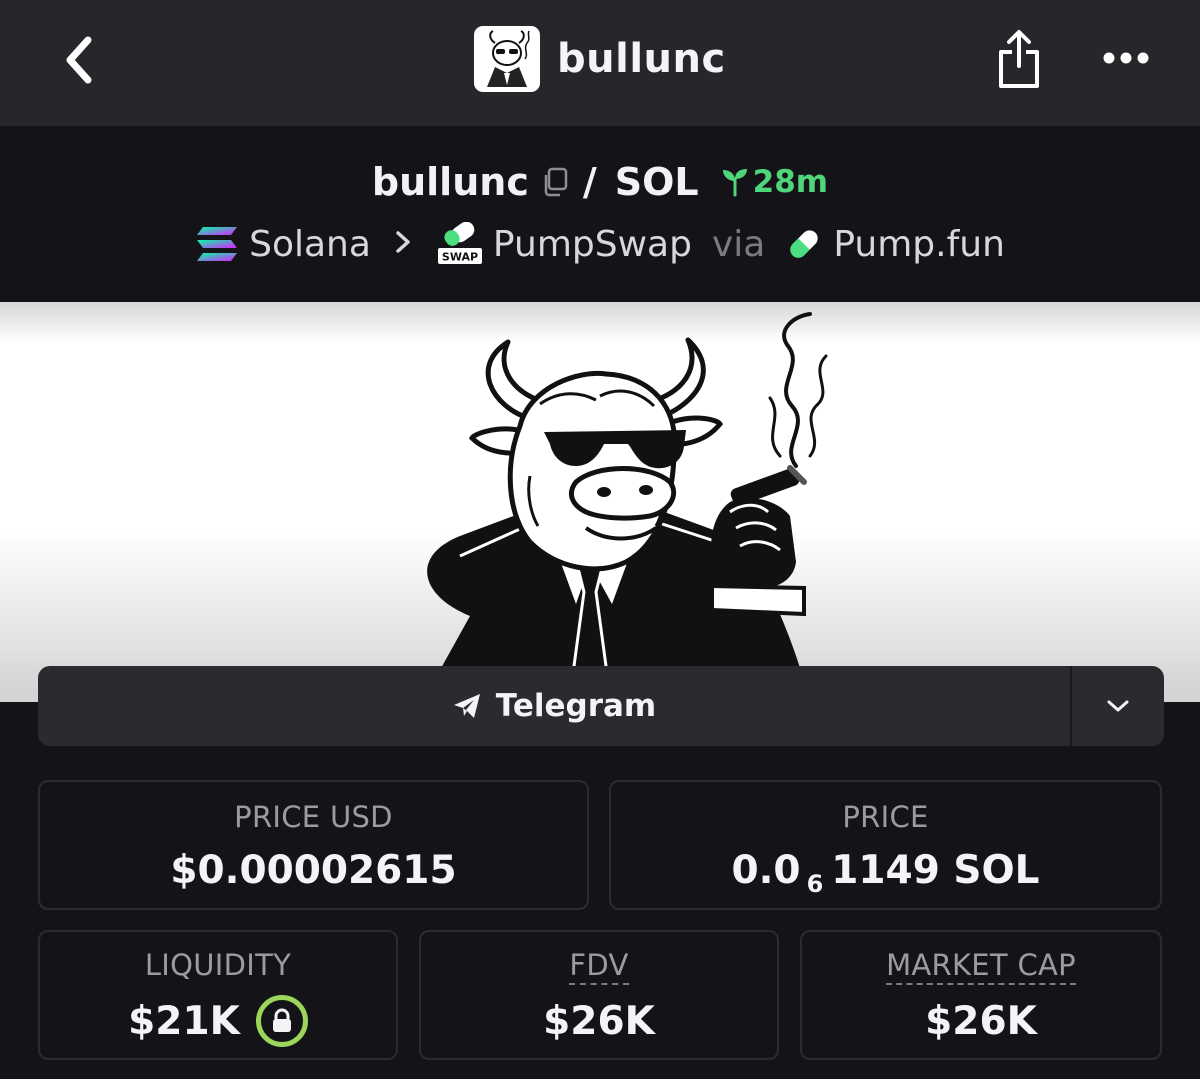  Describe the element at coordinates (217, 244) in the screenshot. I see `solana-icon` at that location.